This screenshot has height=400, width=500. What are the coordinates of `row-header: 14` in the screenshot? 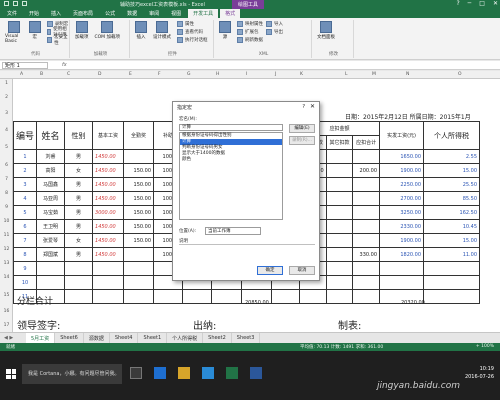 It's located at (6, 277).